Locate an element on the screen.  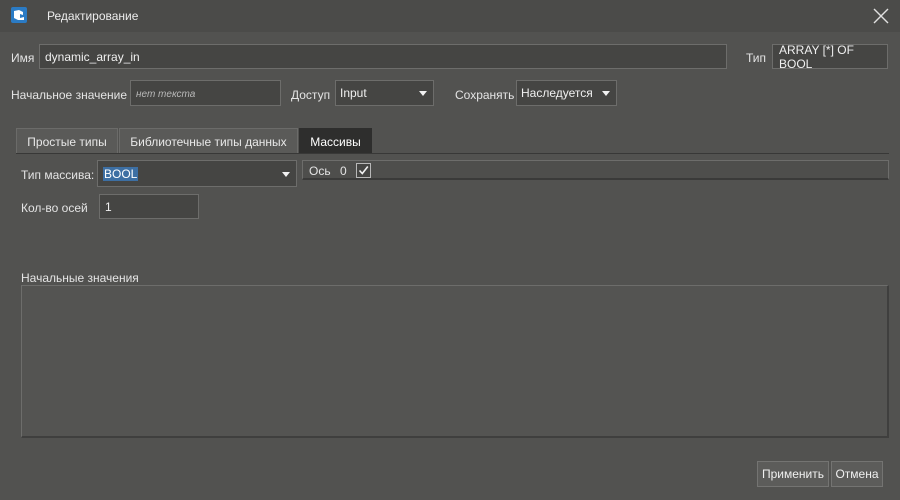
access-select: Input is located at coordinates (384, 93).